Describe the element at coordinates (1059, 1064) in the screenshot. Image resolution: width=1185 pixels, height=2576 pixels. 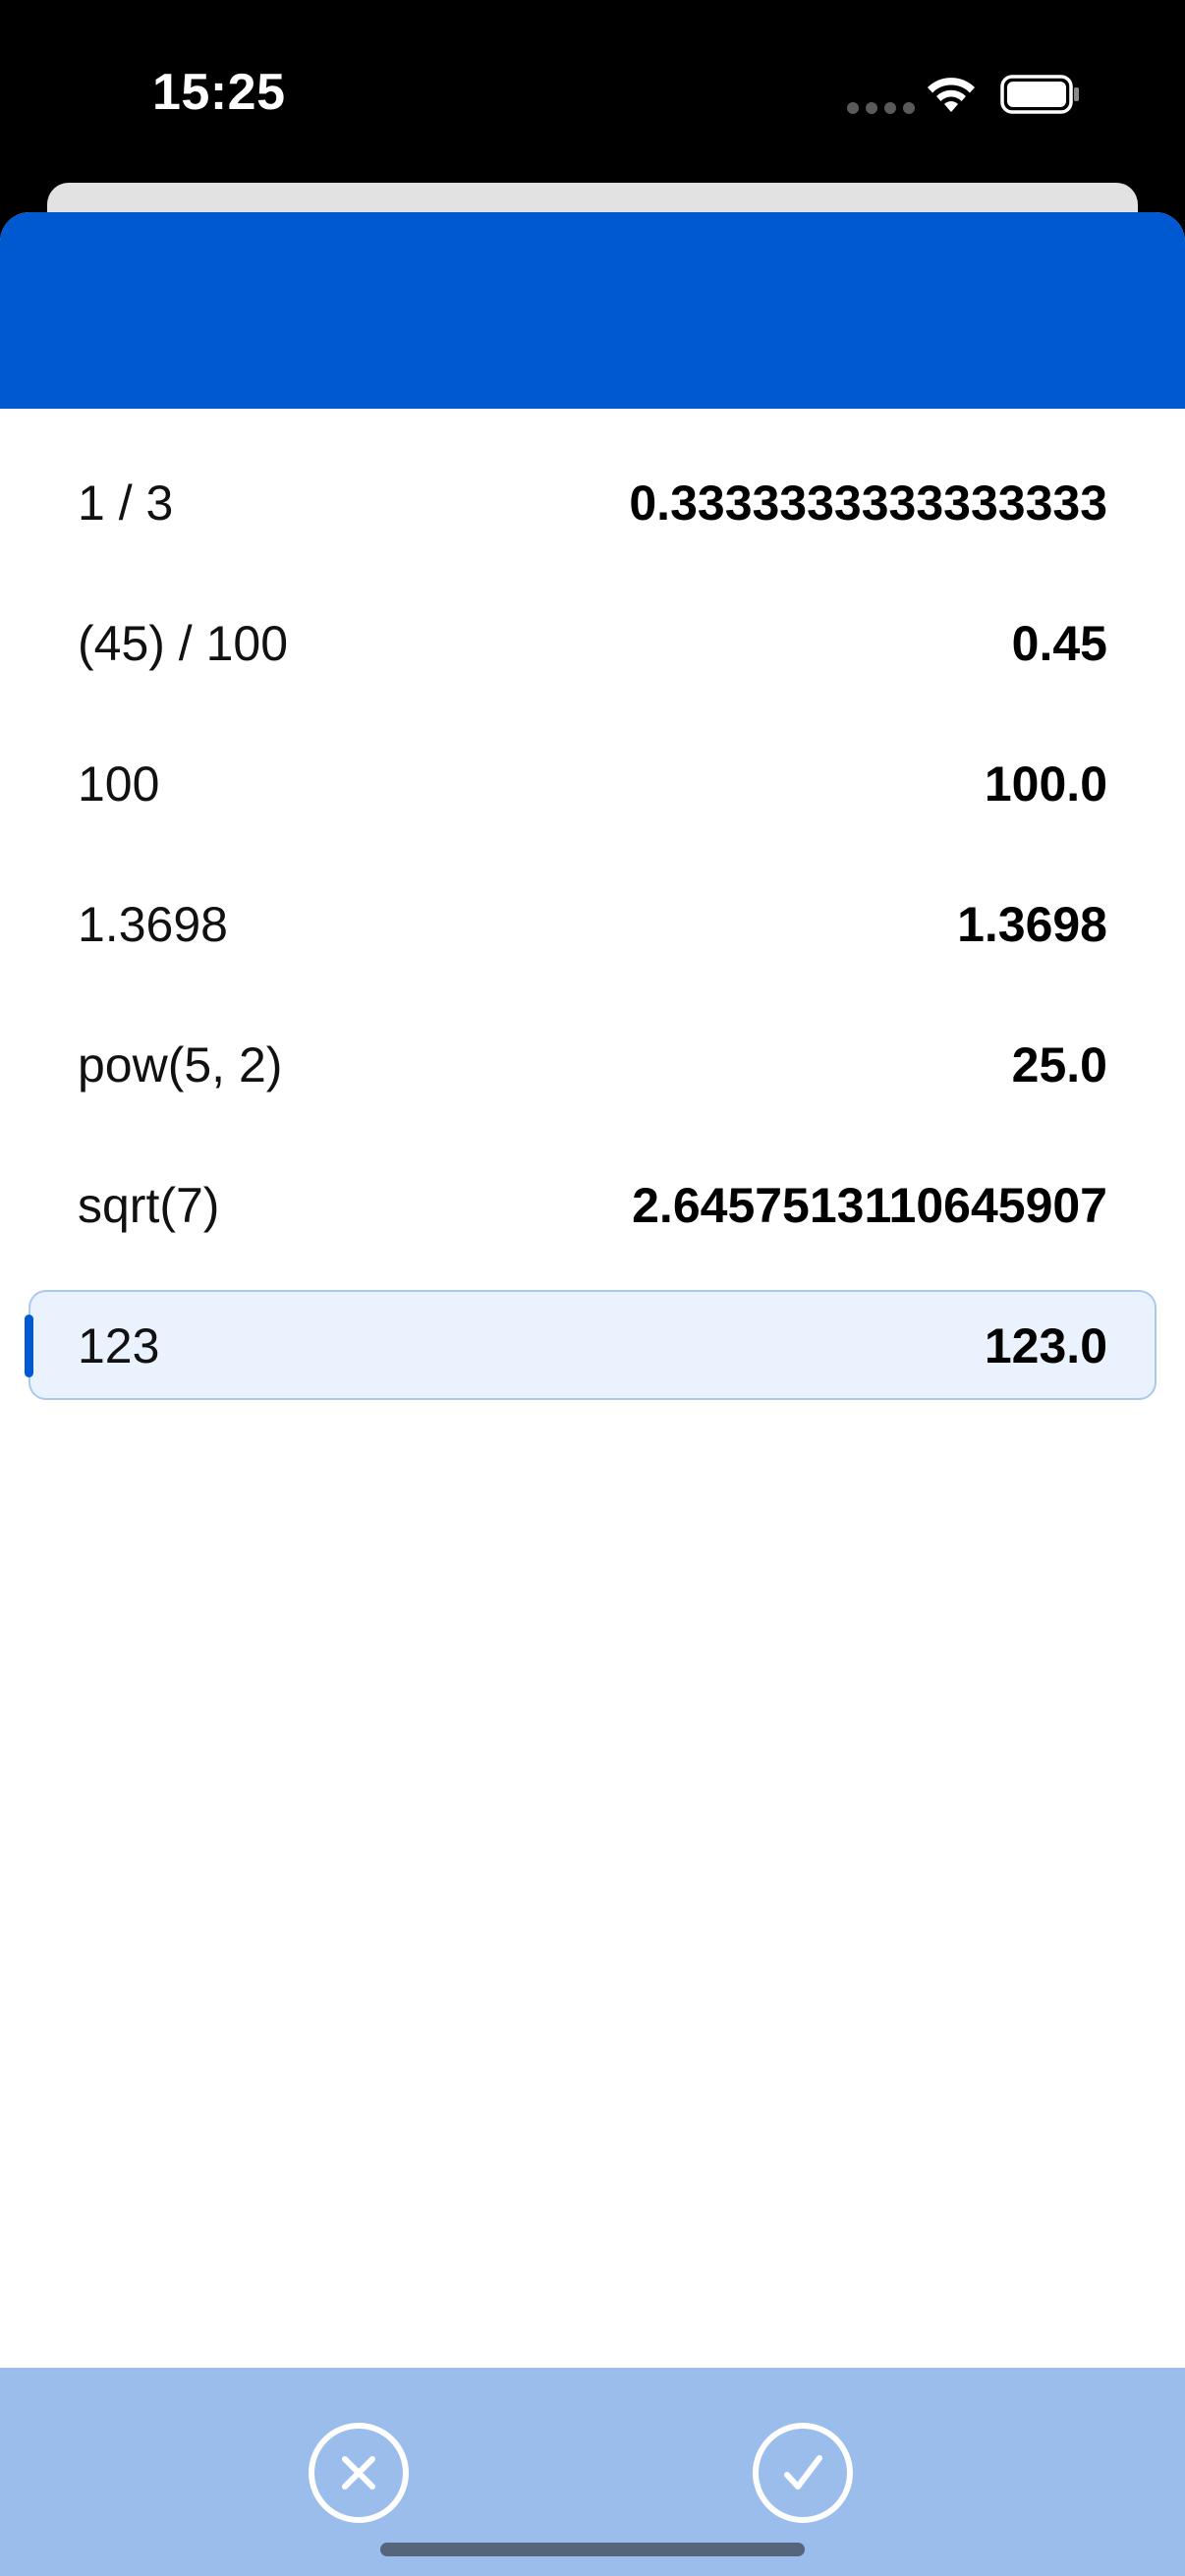
I see `history-result: 25.0` at that location.